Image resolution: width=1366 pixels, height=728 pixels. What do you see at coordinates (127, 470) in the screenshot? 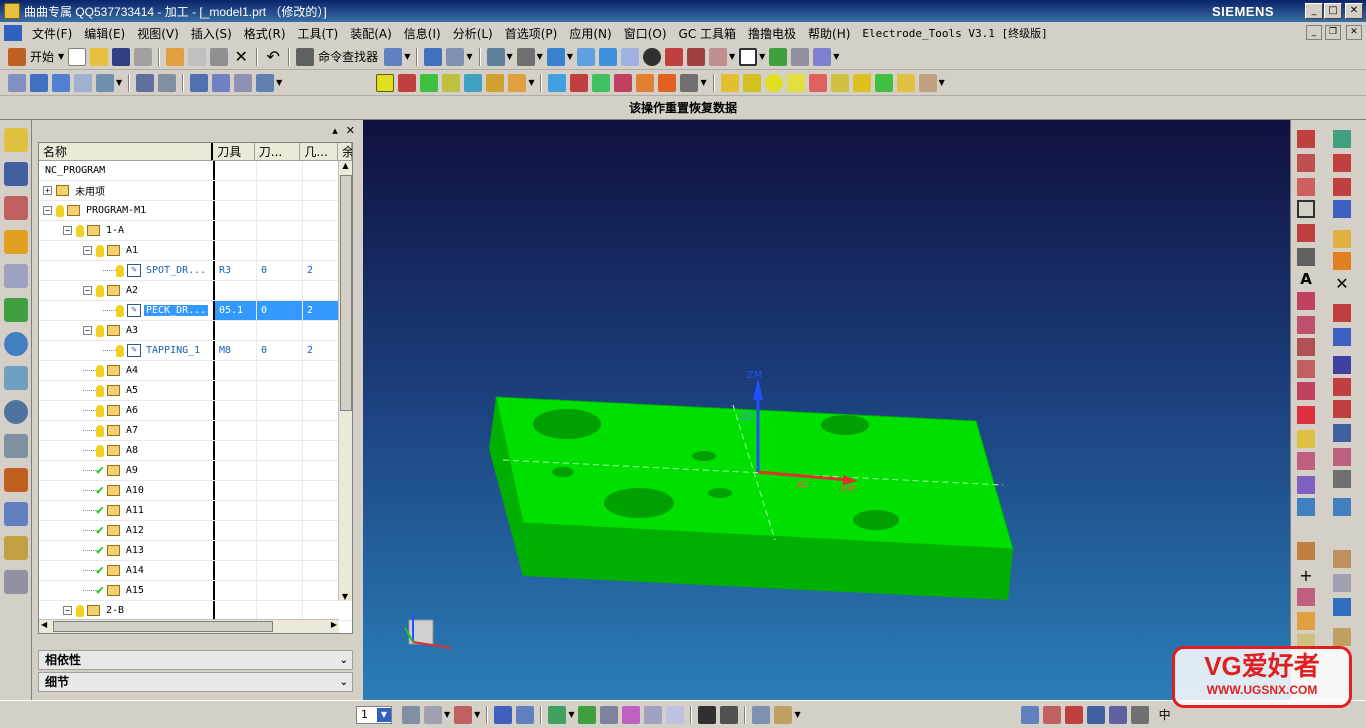
I see `tree-cell-name: ✔ A9` at bounding box center [127, 470].